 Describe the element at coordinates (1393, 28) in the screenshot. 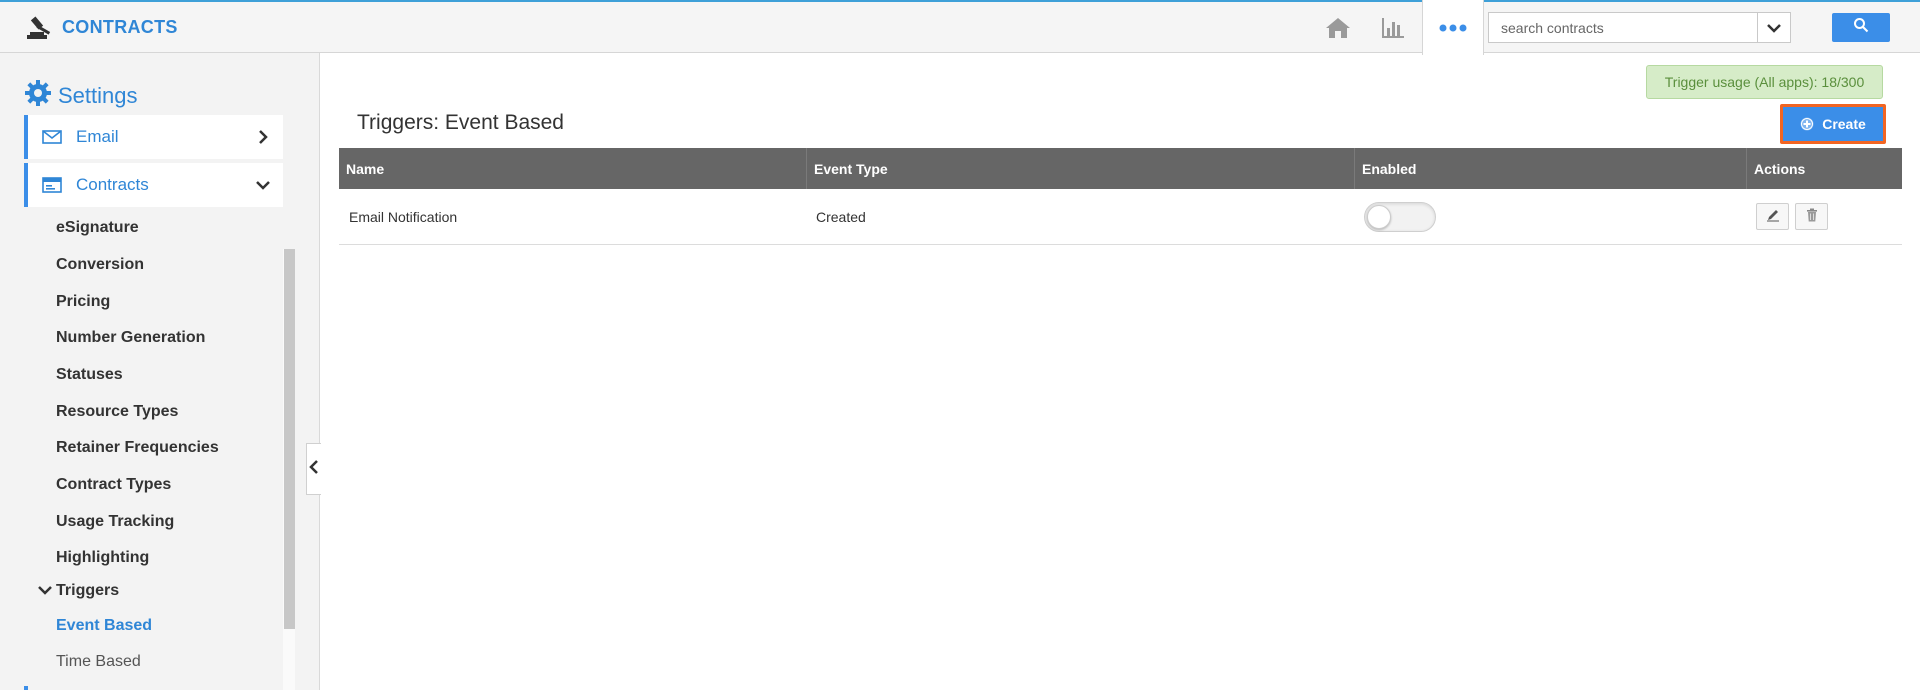

I see `bar-chart-icon` at that location.